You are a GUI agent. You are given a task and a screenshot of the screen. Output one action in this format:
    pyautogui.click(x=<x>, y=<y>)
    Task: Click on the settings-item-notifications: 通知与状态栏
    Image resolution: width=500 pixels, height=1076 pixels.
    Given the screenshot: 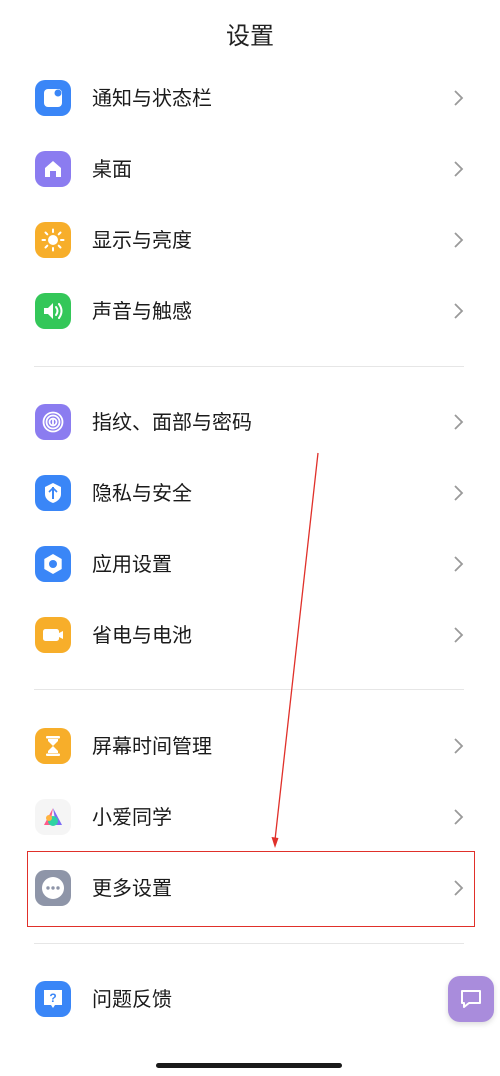 What is the action you would take?
    pyautogui.click(x=250, y=98)
    